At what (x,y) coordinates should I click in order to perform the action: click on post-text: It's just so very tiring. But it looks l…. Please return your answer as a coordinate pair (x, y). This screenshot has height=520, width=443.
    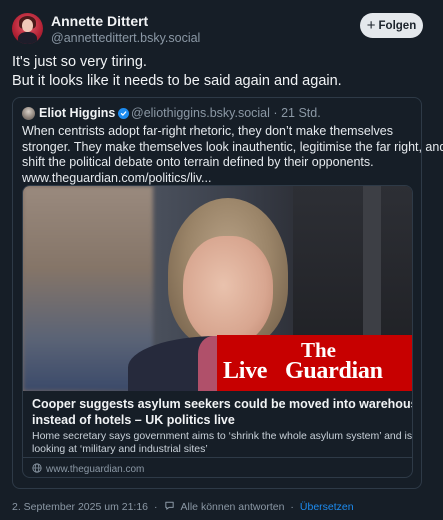
    Looking at the image, I should click on (222, 72).